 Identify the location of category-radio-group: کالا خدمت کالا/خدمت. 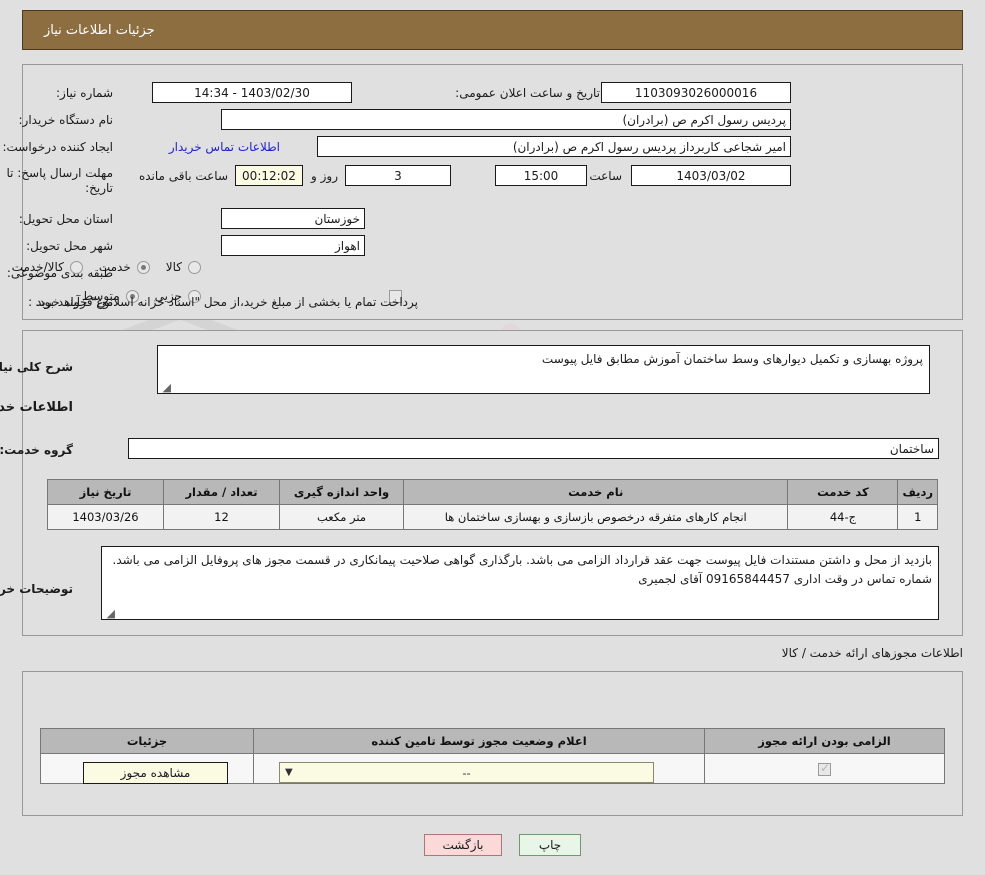
(100, 267).